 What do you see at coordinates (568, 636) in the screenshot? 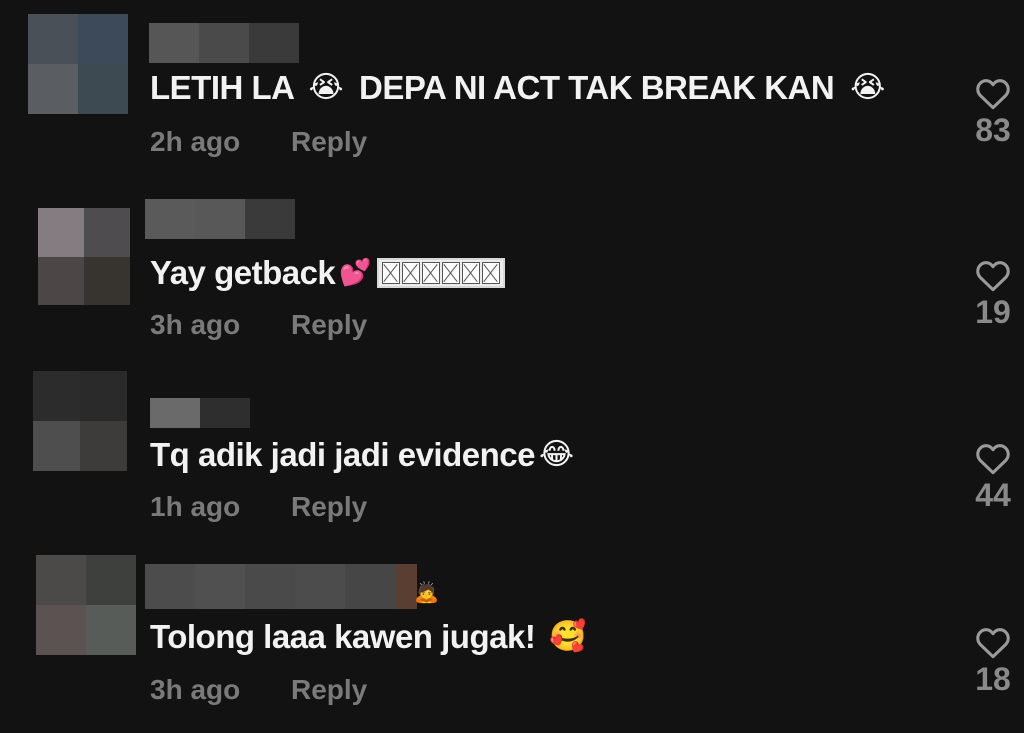
I see `smiling-face-with-hearts-icon: 🥰` at bounding box center [568, 636].